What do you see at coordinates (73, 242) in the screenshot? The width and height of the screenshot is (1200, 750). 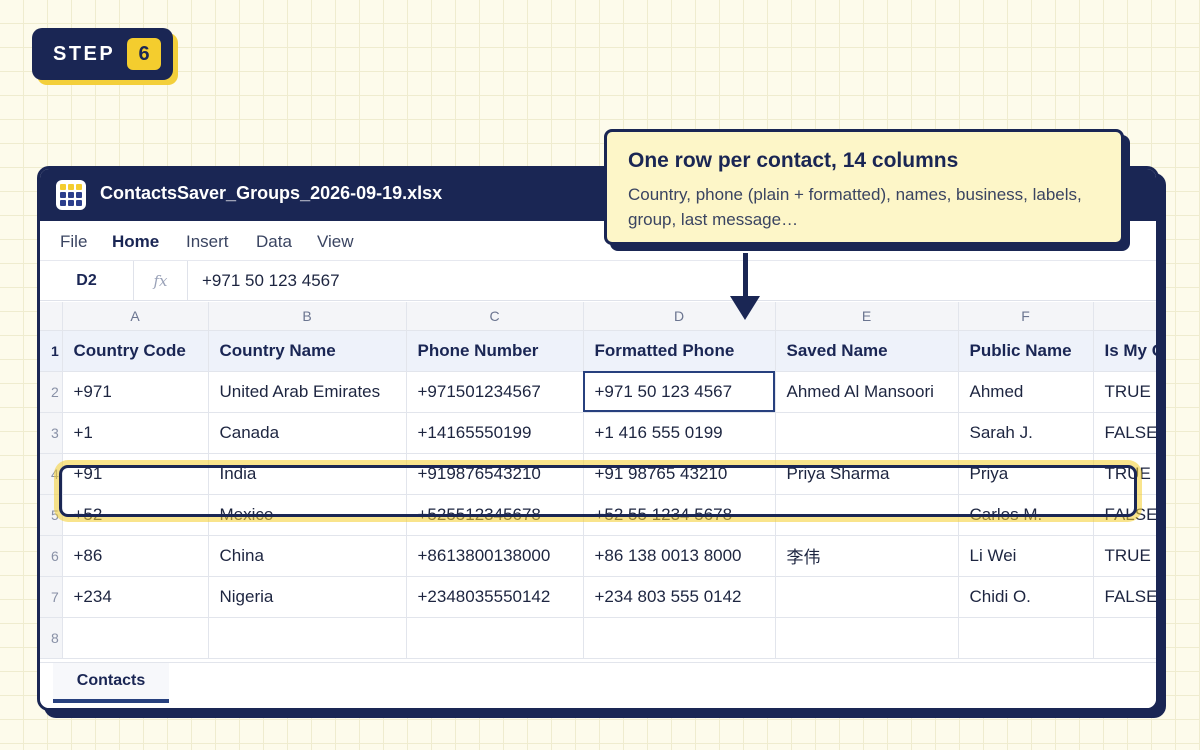 I see `menu-file: File` at bounding box center [73, 242].